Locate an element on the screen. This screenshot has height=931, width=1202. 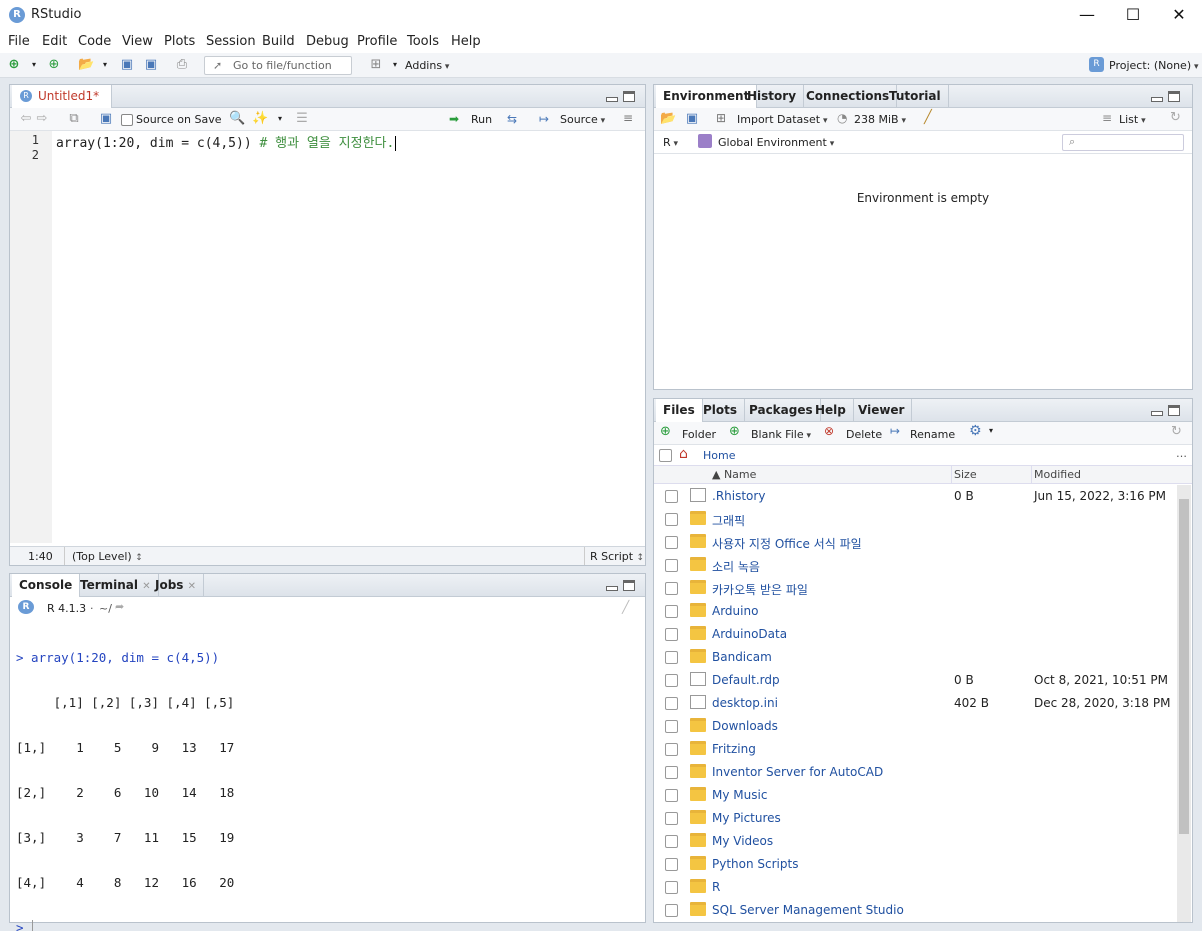
file-row: 소리 녹음 is located at coordinates (914, 565).